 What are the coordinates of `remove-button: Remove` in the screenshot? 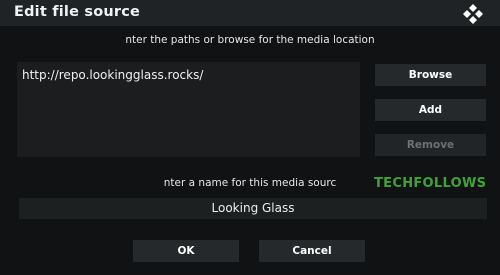 It's located at (430, 145).